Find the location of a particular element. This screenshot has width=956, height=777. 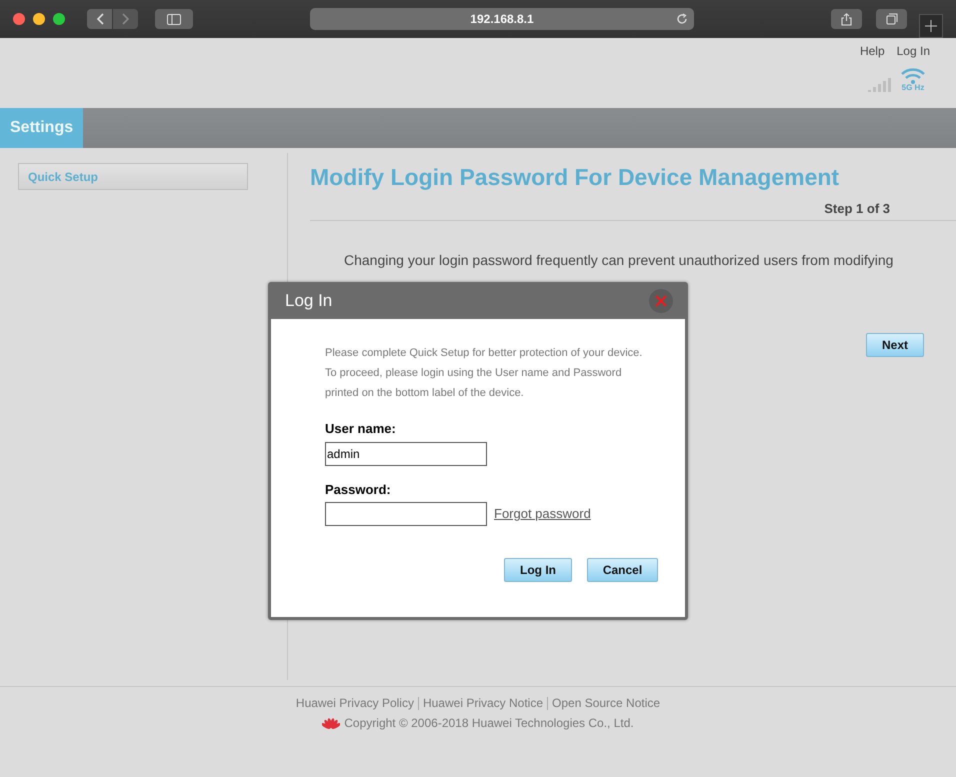

header-link: Help is located at coordinates (872, 51).